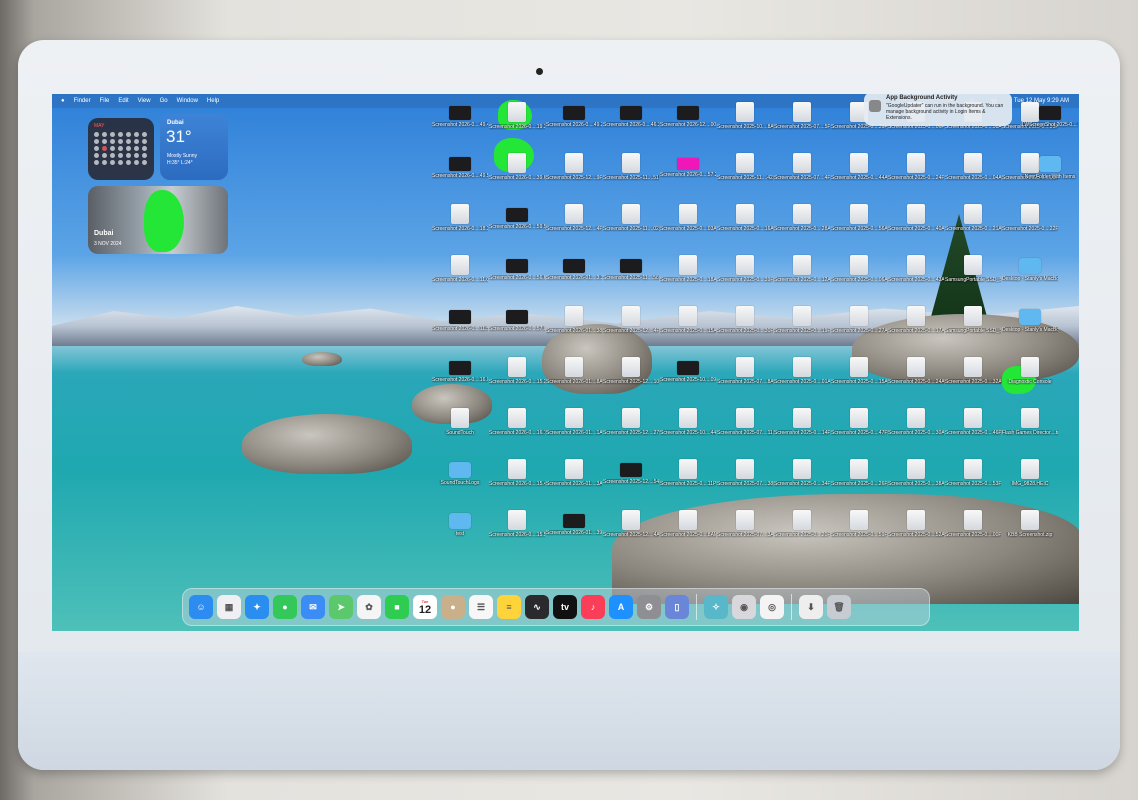  I want to click on menu-help: Help, so click(213, 101).